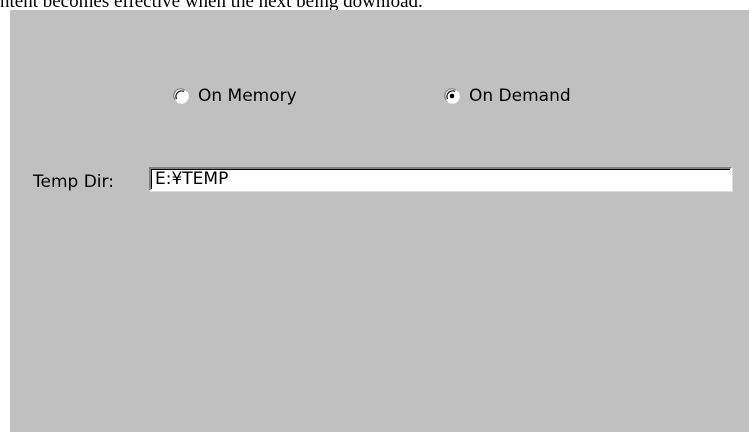  I want to click on radio-on-memory-label: On Memory, so click(247, 96).